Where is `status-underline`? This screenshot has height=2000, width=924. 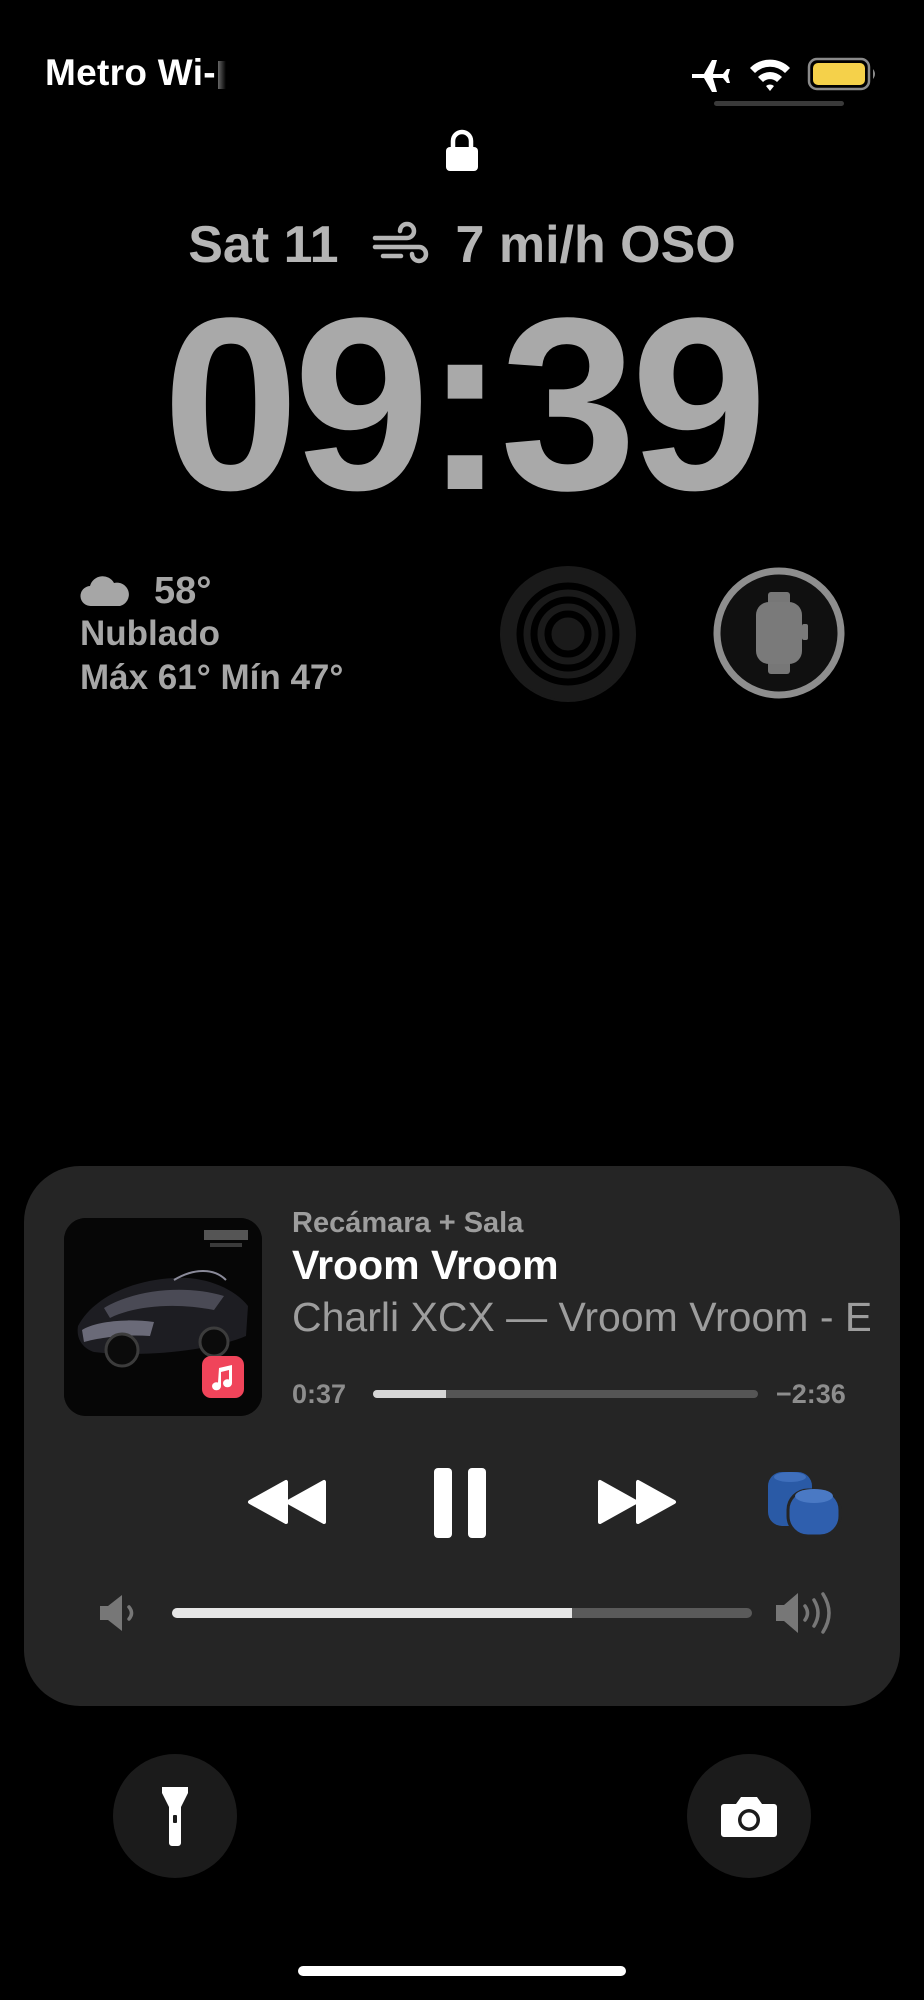
status-underline is located at coordinates (779, 103).